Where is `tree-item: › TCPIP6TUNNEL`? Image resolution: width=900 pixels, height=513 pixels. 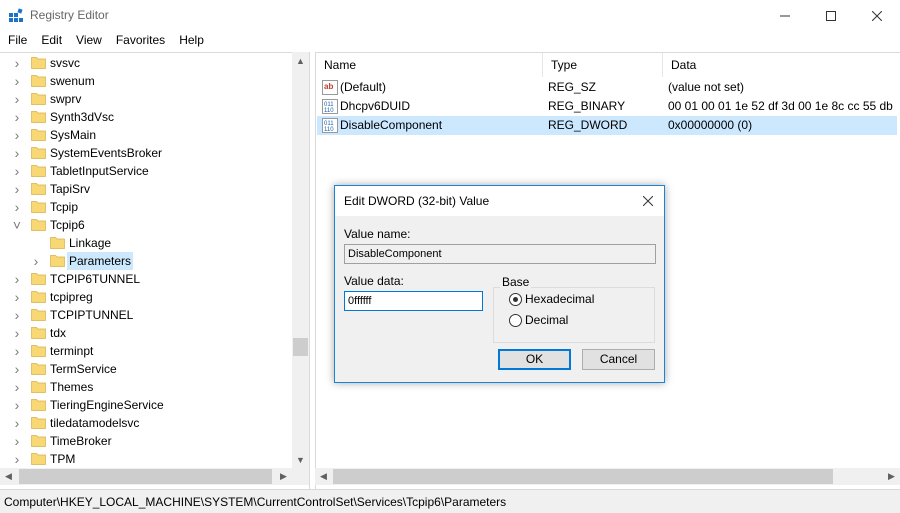
tree-item: › TCPIP6TUNNEL is located at coordinates (146, 279).